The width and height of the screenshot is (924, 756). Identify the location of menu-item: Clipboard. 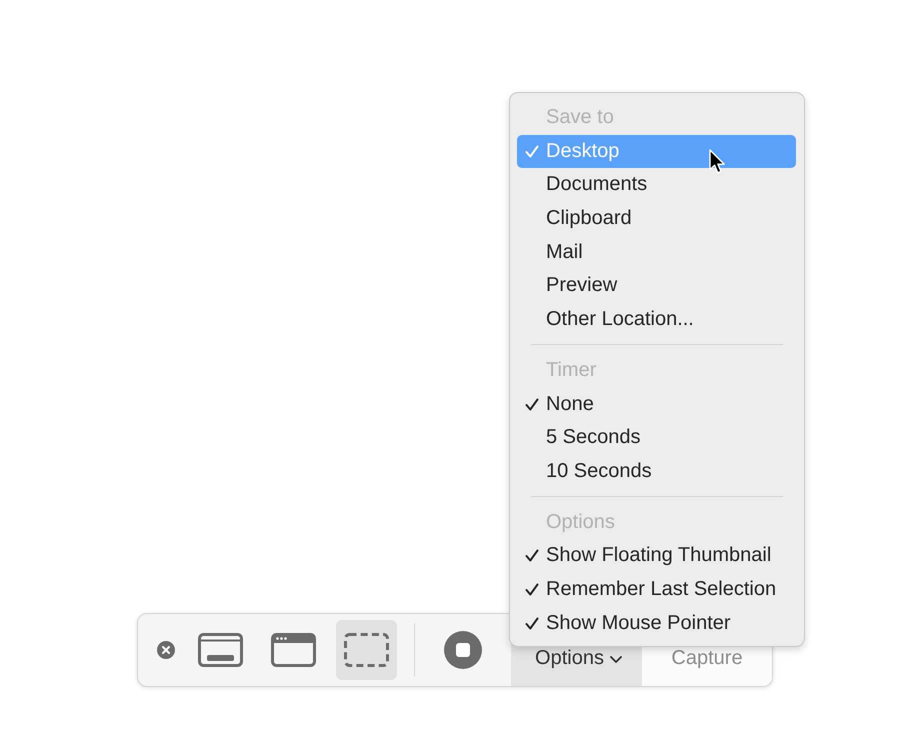
(656, 219).